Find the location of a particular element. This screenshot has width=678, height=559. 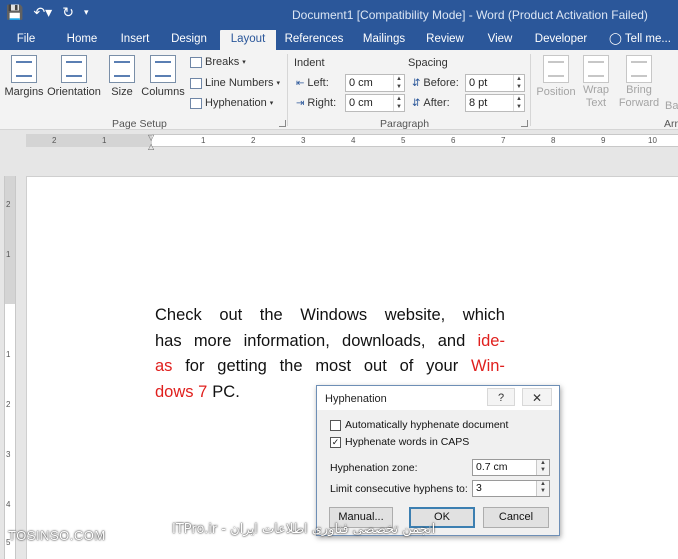

ruler-number: 10 is located at coordinates (652, 140).